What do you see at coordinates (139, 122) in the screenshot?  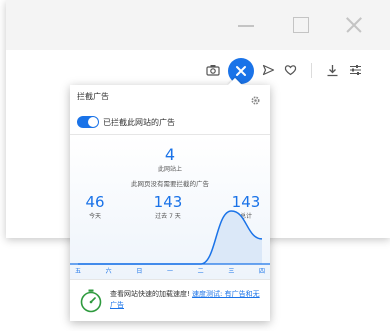 I see `toggle-label: 已拦截此网站的广告` at bounding box center [139, 122].